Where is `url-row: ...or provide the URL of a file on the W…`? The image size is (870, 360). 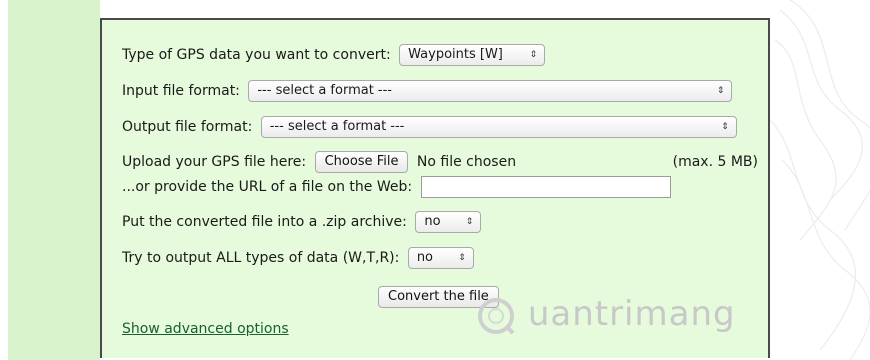 url-row: ...or provide the URL of a file on the W… is located at coordinates (396, 187).